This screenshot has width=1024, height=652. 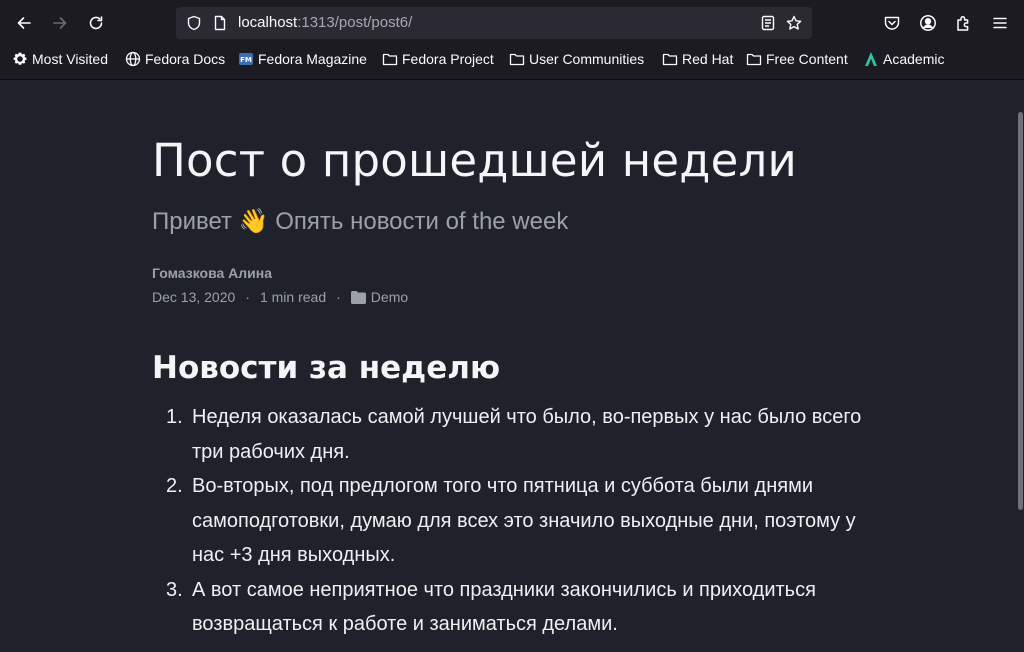 What do you see at coordinates (192, 221) in the screenshot?
I see `subtitle-greeting: Привет` at bounding box center [192, 221].